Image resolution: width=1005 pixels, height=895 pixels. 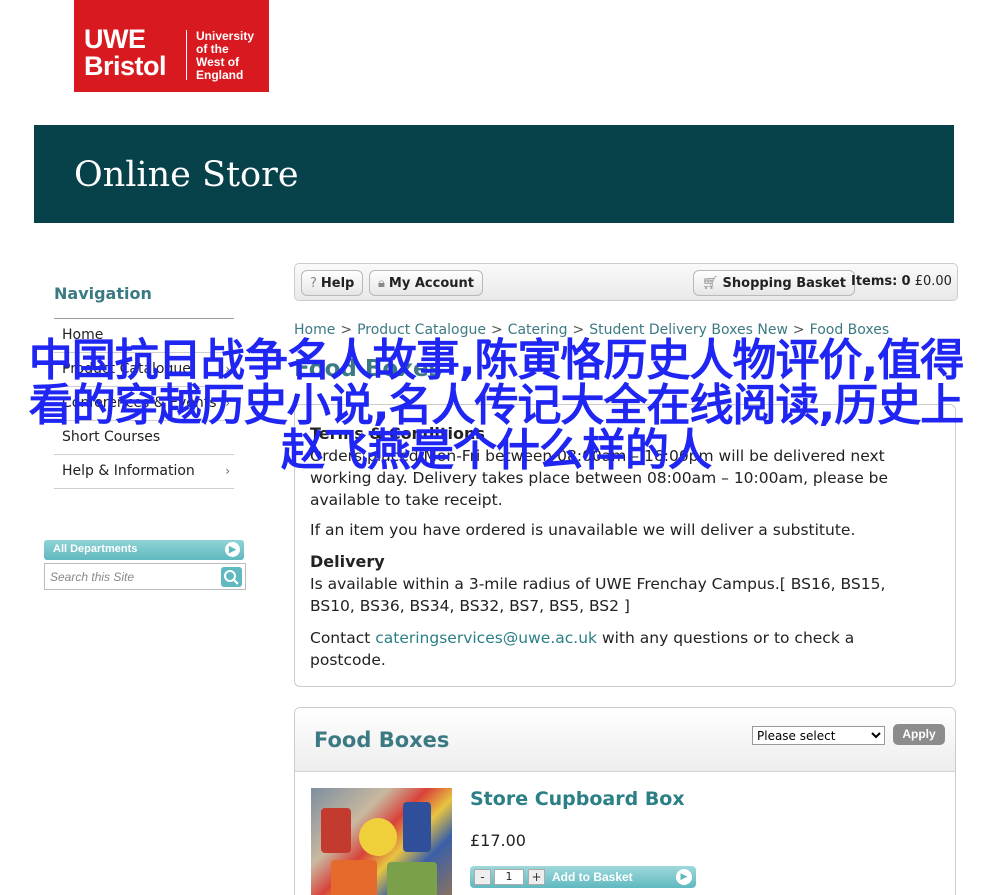 What do you see at coordinates (710, 283) in the screenshot?
I see `cart-icon: 🛒︎` at bounding box center [710, 283].